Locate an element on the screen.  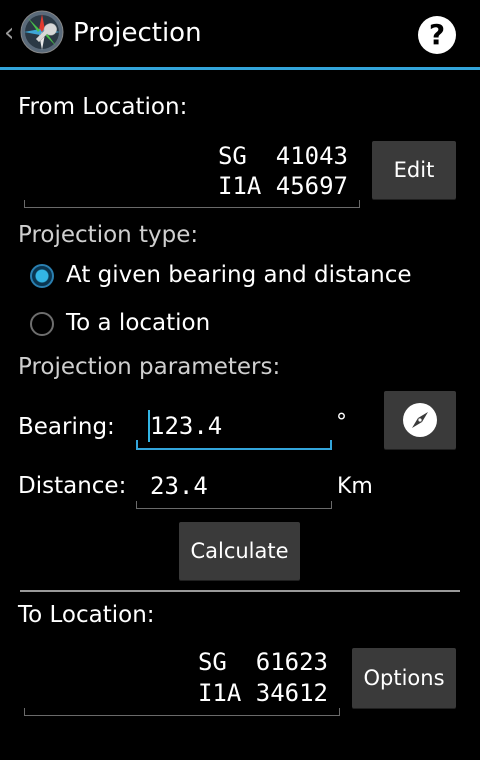
bearing-unit: ° is located at coordinates (341, 422).